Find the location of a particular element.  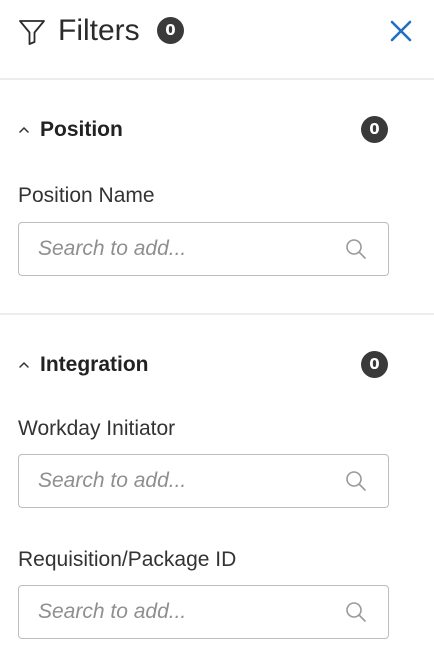

field-label: Requisition/Package ID is located at coordinates (127, 559).